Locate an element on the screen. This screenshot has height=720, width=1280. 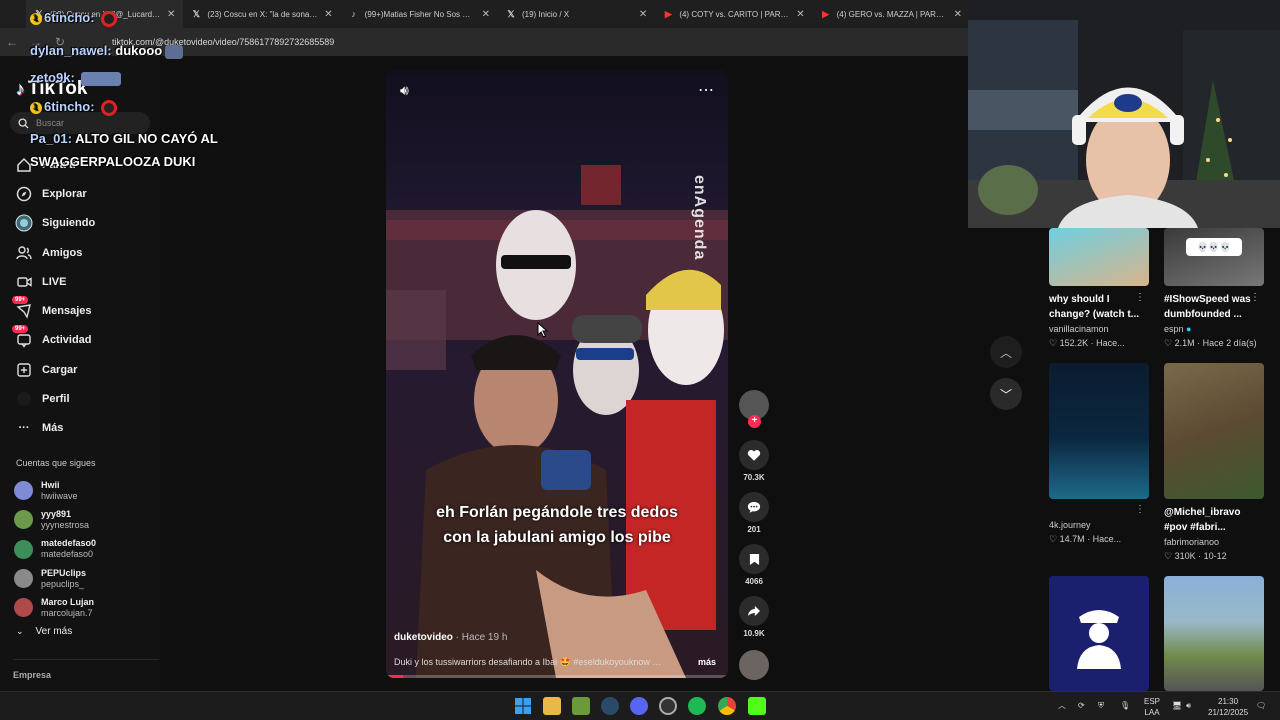
spotify-icon is located at coordinates (697, 706).